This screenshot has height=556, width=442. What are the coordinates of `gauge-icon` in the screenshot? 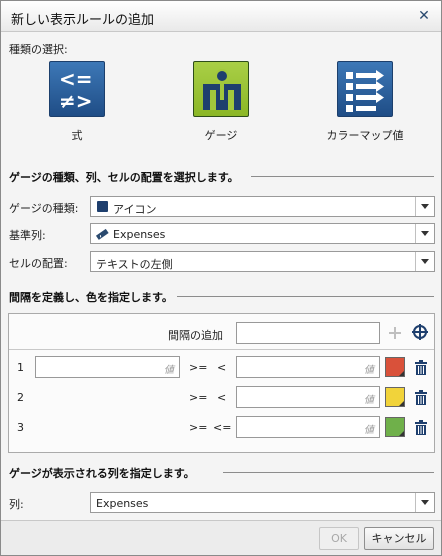 It's located at (222, 89).